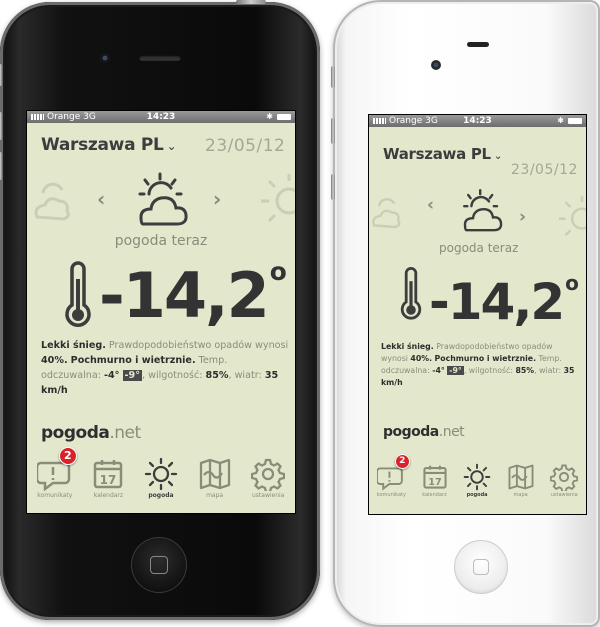 The width and height of the screenshot is (600, 627). I want to click on chevron-down-icon: ⌄, so click(171, 146).